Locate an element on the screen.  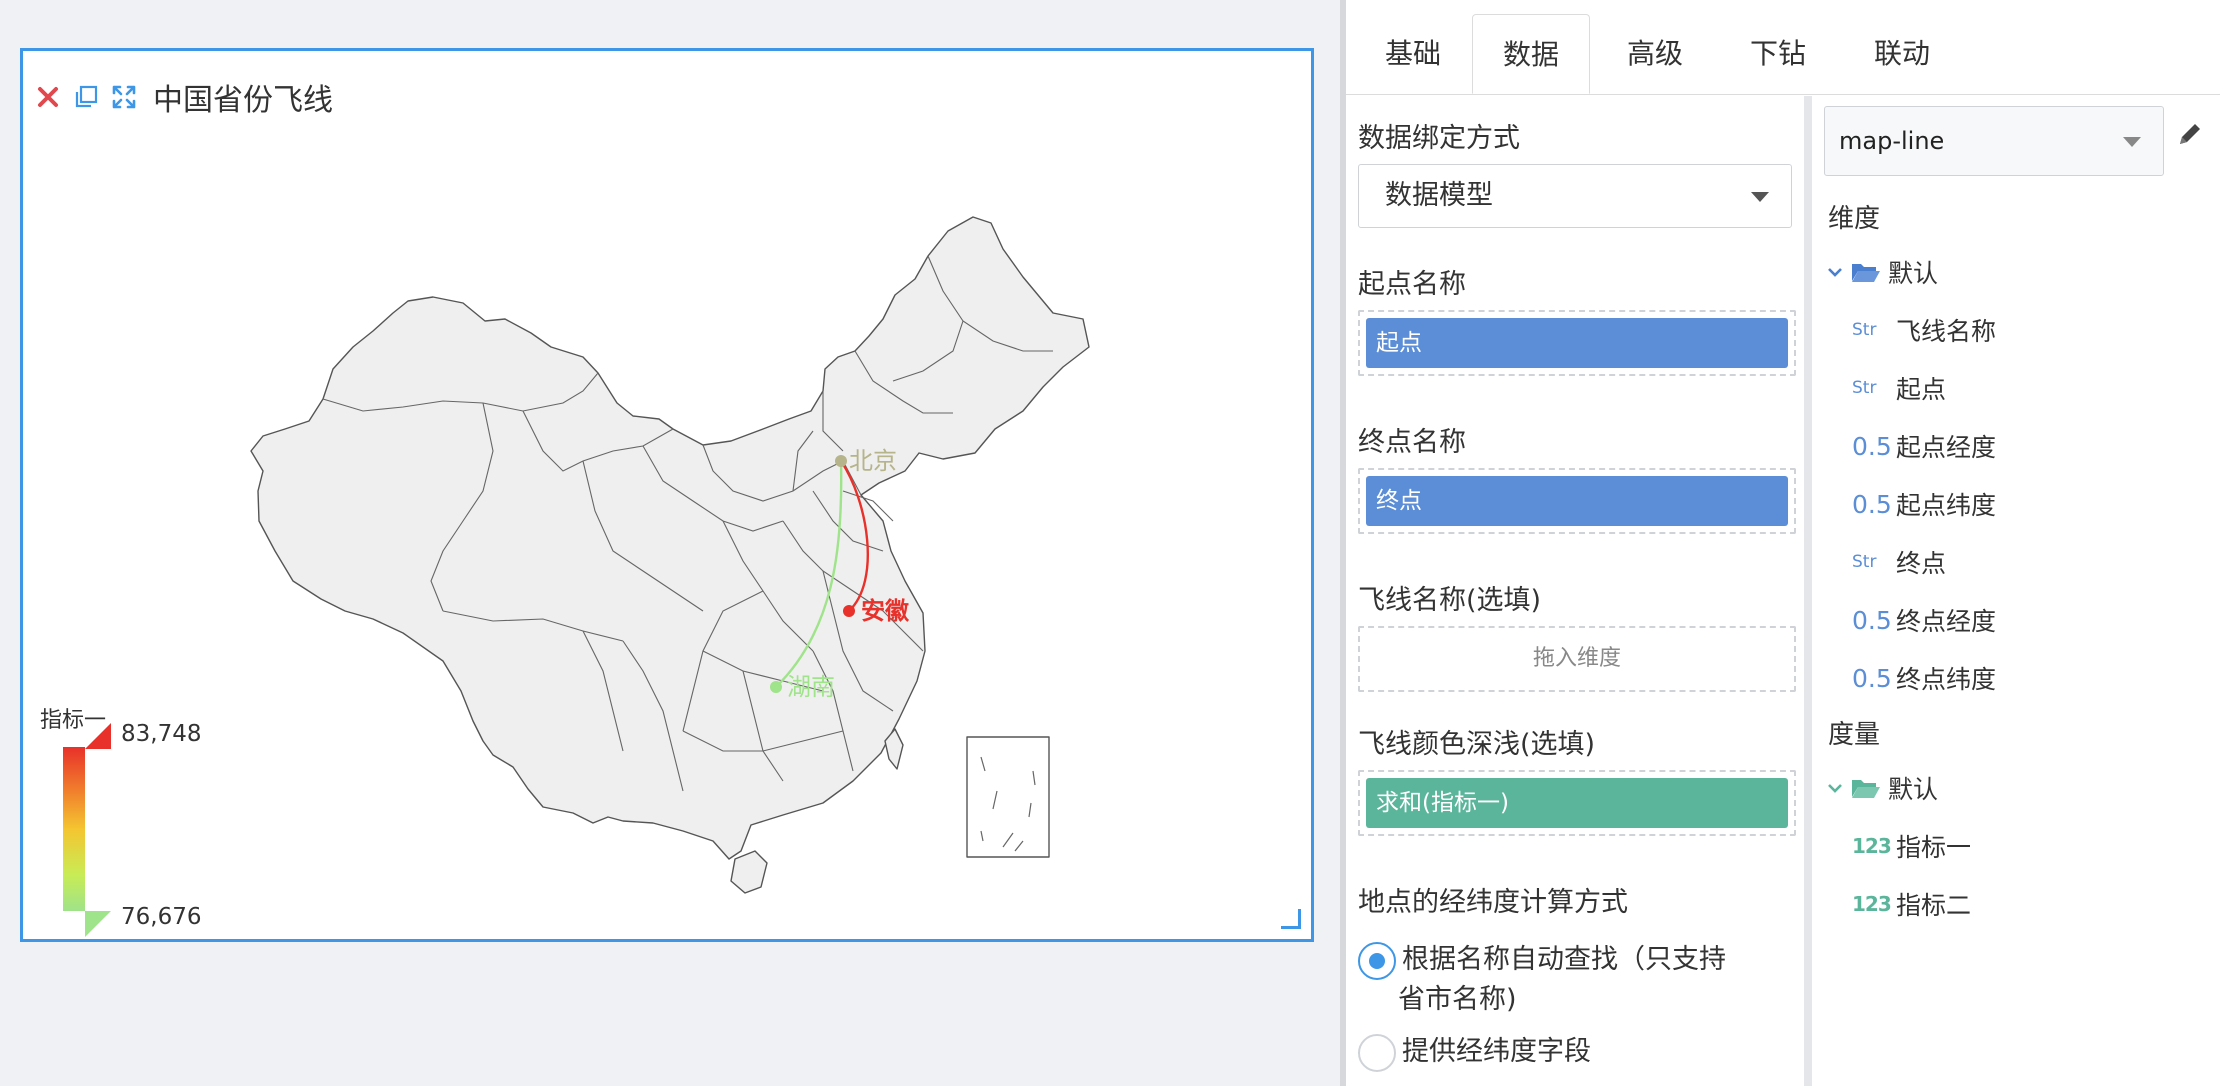
latlng-mode-label: 地点的经纬度计算方式 is located at coordinates (1493, 902).